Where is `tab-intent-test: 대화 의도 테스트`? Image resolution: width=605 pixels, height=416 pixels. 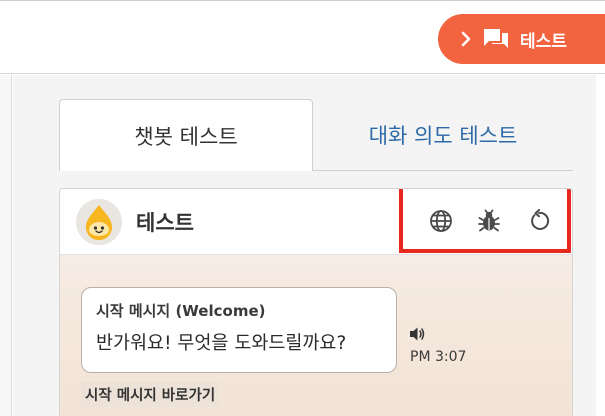
tab-intent-test: 대화 의도 테스트 is located at coordinates (443, 135).